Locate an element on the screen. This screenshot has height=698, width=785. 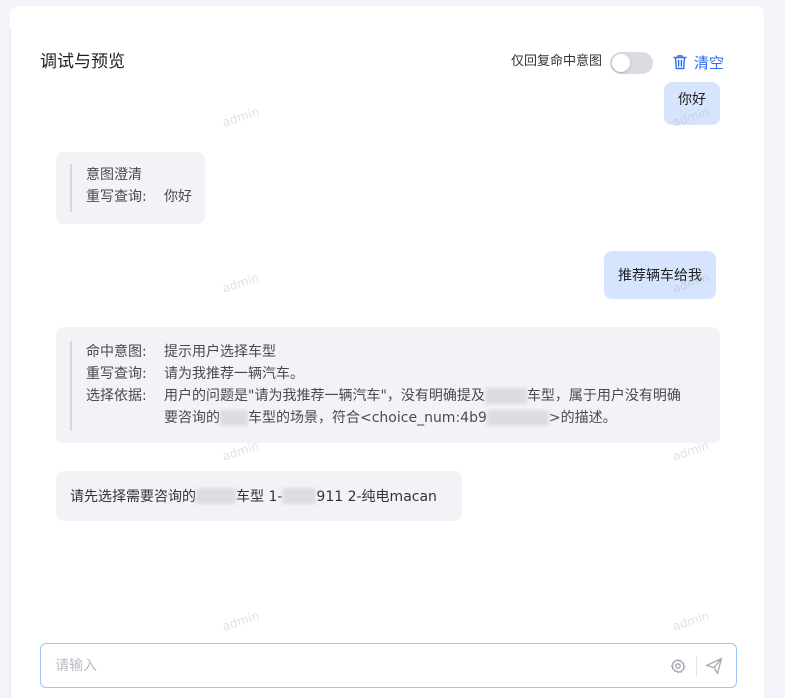
basis-text-2a: 要咨询的 is located at coordinates (192, 418).